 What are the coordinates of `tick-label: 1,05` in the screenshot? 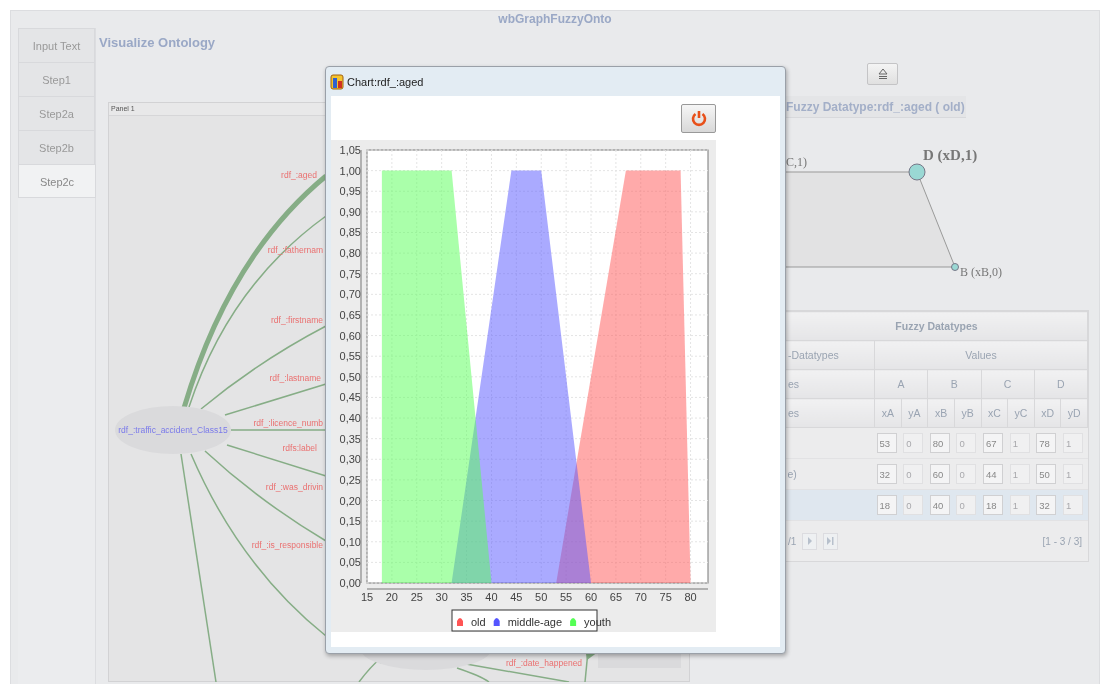 It's located at (350, 150).